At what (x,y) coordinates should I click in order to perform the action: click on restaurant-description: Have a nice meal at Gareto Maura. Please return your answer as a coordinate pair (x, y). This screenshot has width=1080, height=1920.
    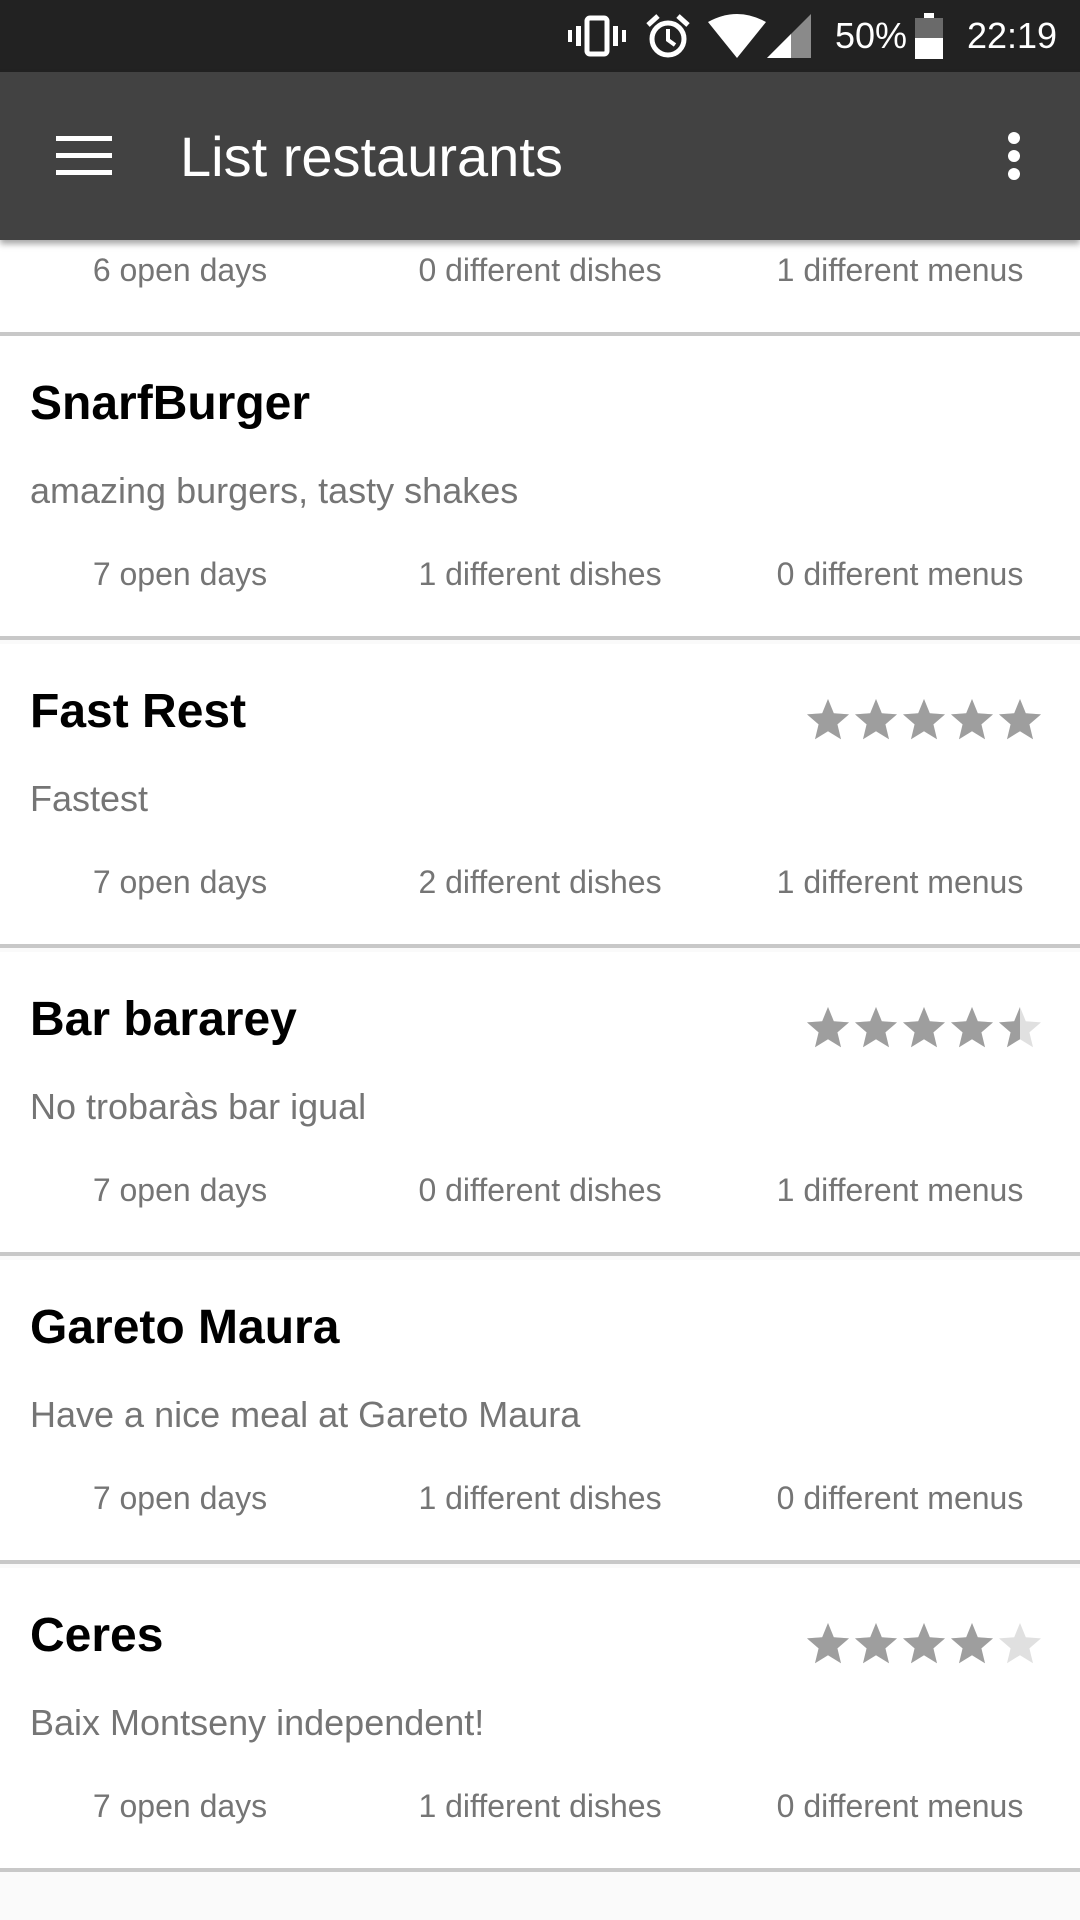
    Looking at the image, I should click on (305, 1414).